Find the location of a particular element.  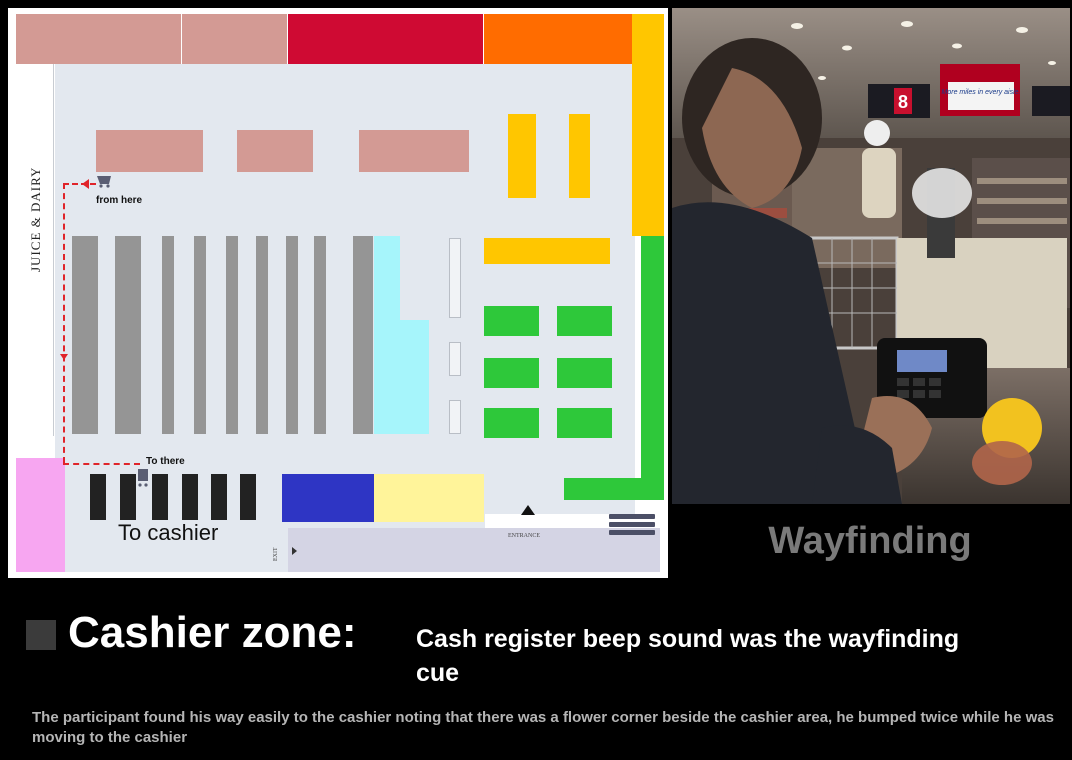

zone-title: Cashier zone: is located at coordinates (212, 632).